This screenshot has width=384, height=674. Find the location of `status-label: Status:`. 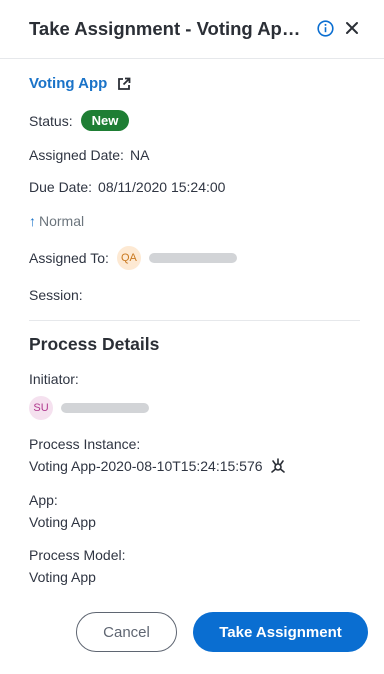

status-label: Status: is located at coordinates (51, 120).